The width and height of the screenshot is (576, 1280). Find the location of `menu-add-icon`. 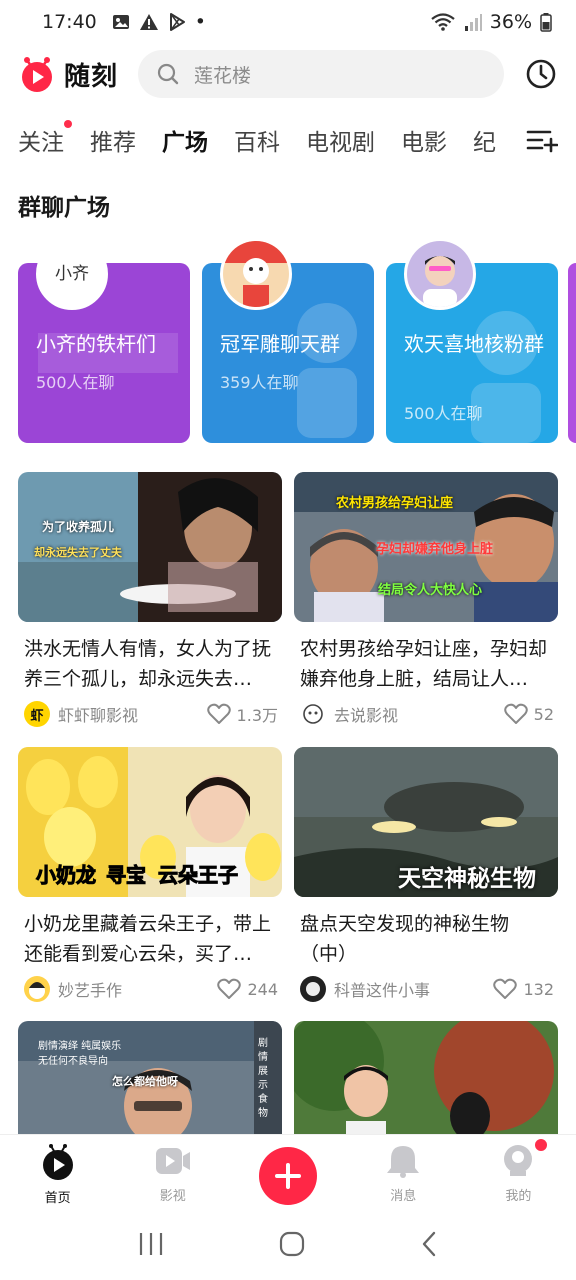

menu-add-icon is located at coordinates (542, 141).